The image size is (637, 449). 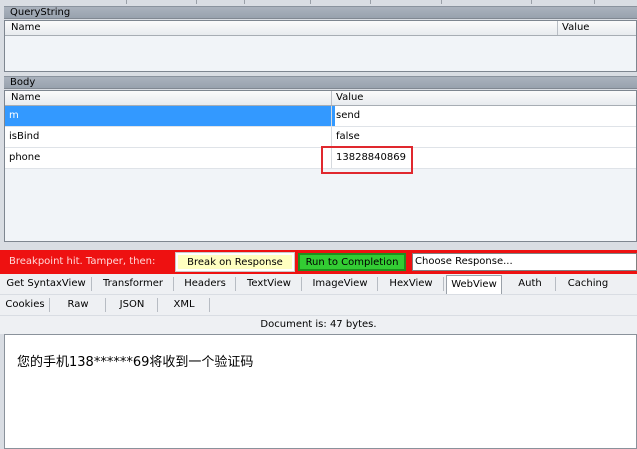 What do you see at coordinates (24, 98) in the screenshot?
I see `body-name-column: Name` at bounding box center [24, 98].